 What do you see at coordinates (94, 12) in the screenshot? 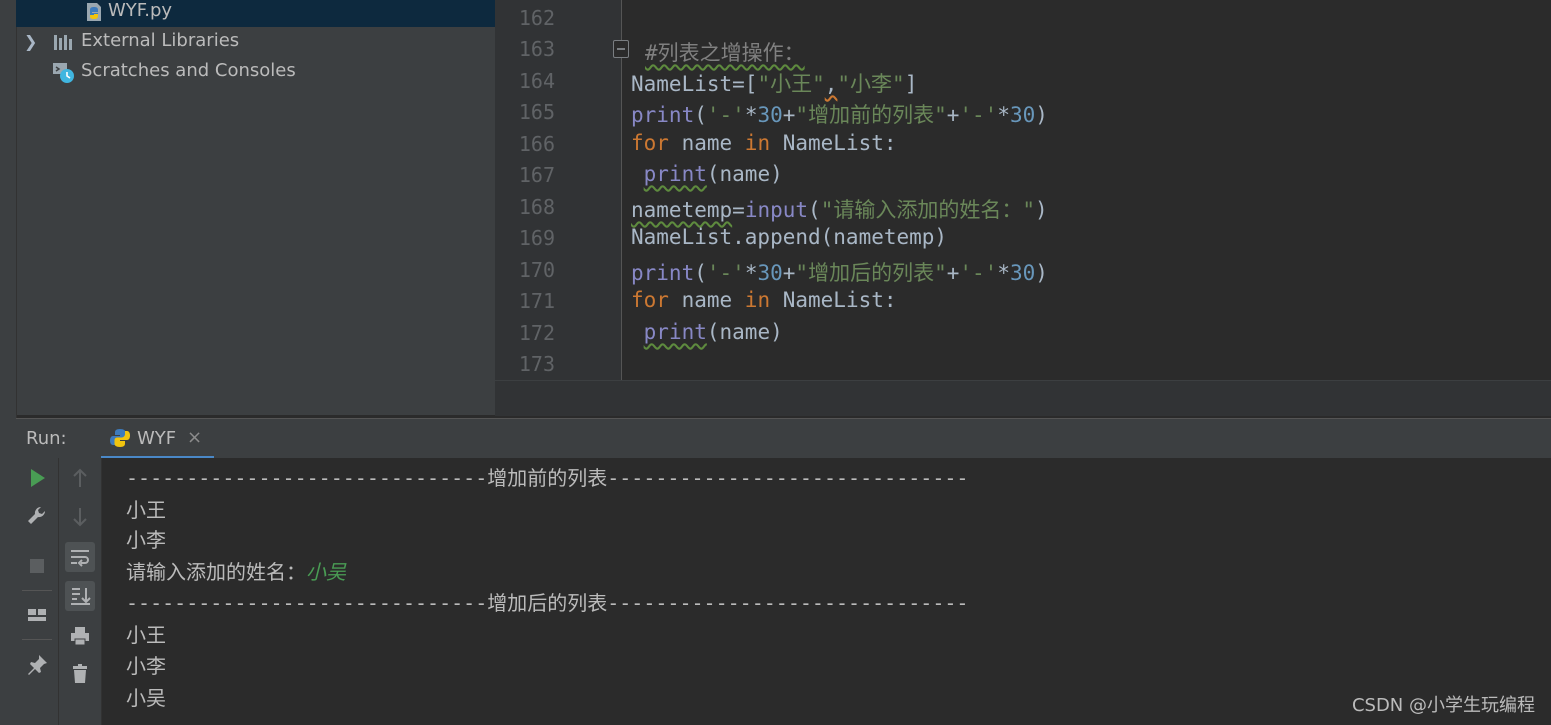
I see `python-file-icon` at bounding box center [94, 12].